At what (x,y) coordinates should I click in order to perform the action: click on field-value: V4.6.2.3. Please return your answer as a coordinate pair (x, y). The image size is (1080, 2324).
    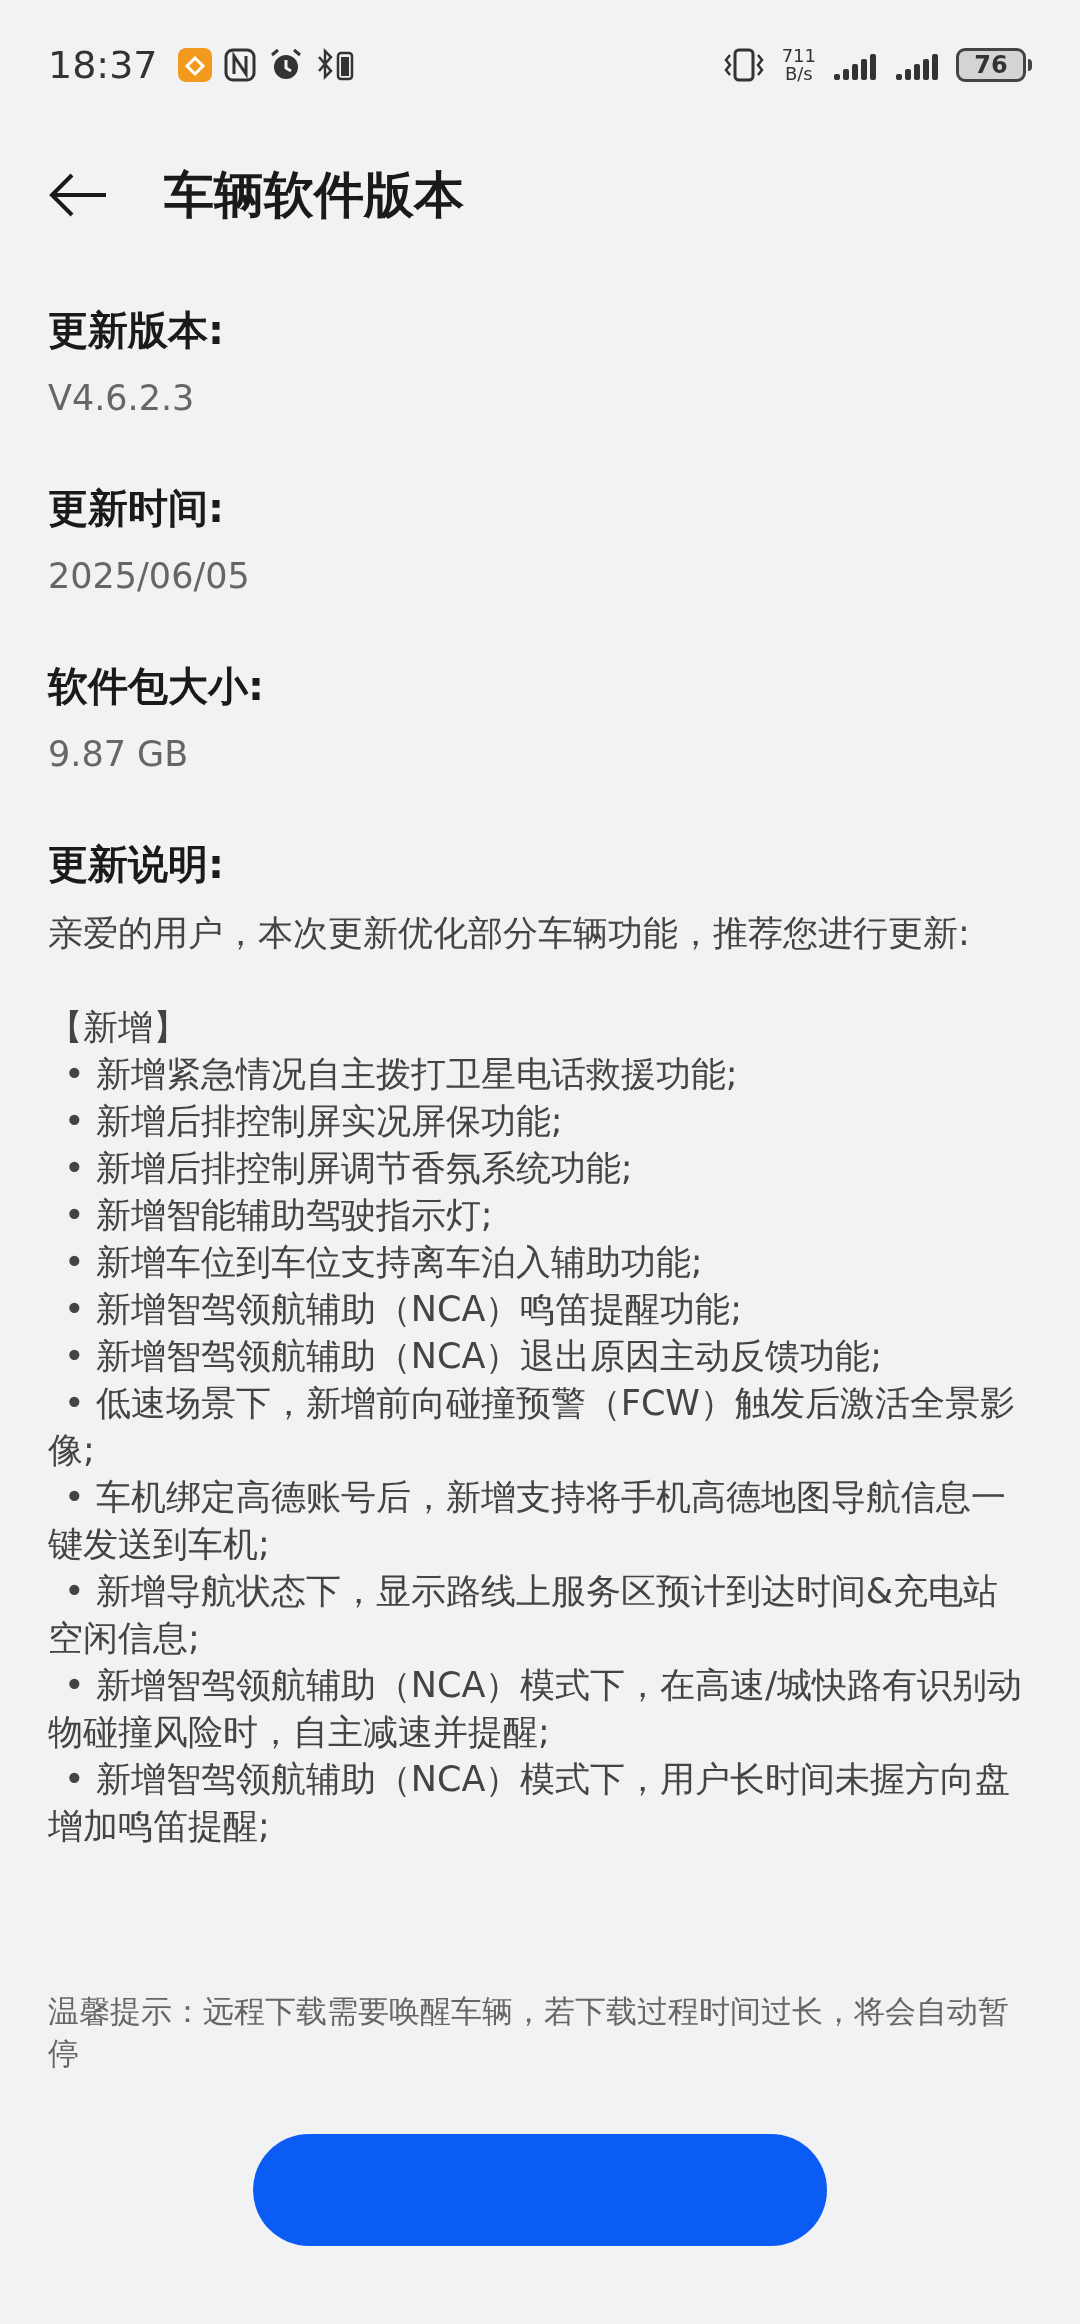
    Looking at the image, I should click on (122, 398).